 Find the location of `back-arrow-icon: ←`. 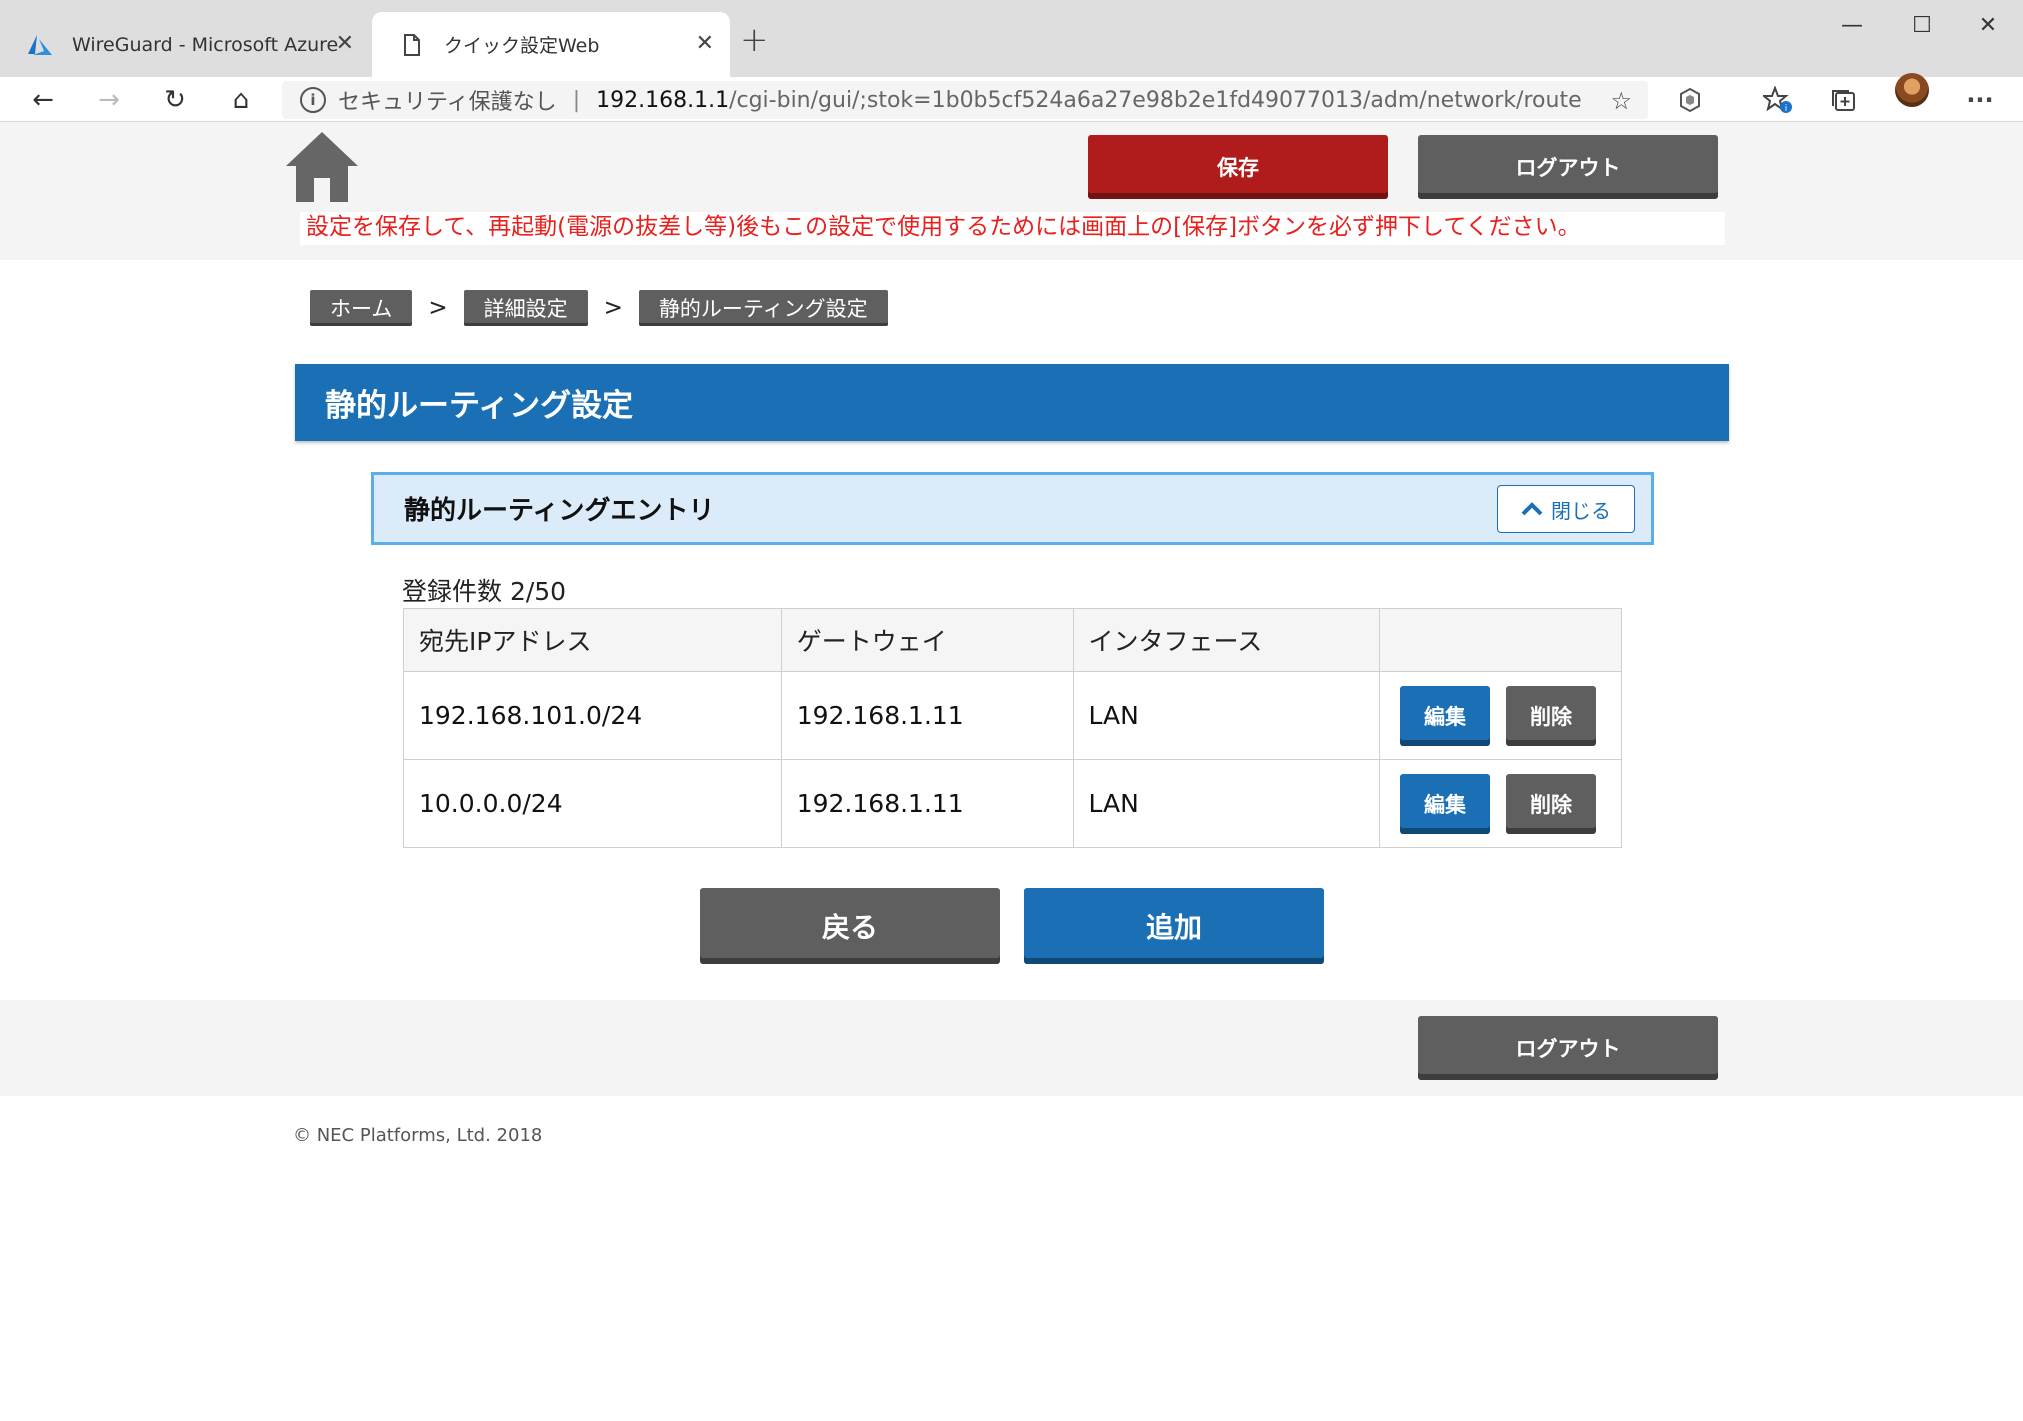

back-arrow-icon: ← is located at coordinates (43, 99).